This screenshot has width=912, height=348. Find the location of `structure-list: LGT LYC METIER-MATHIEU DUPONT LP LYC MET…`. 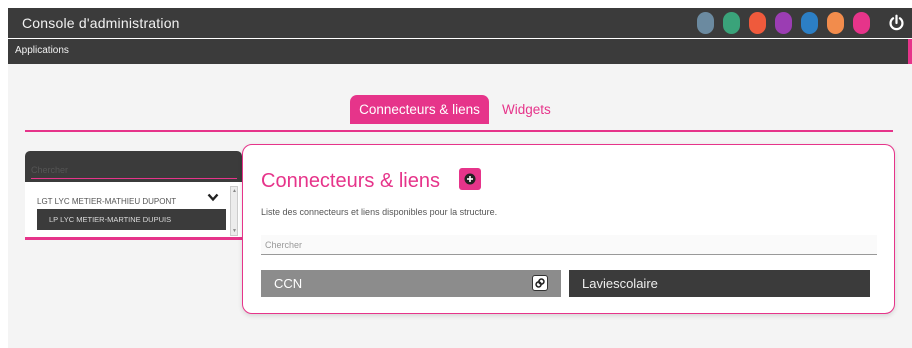

structure-list: LGT LYC METIER-MATHIEU DUPONT LP LYC MET… is located at coordinates (133, 210).